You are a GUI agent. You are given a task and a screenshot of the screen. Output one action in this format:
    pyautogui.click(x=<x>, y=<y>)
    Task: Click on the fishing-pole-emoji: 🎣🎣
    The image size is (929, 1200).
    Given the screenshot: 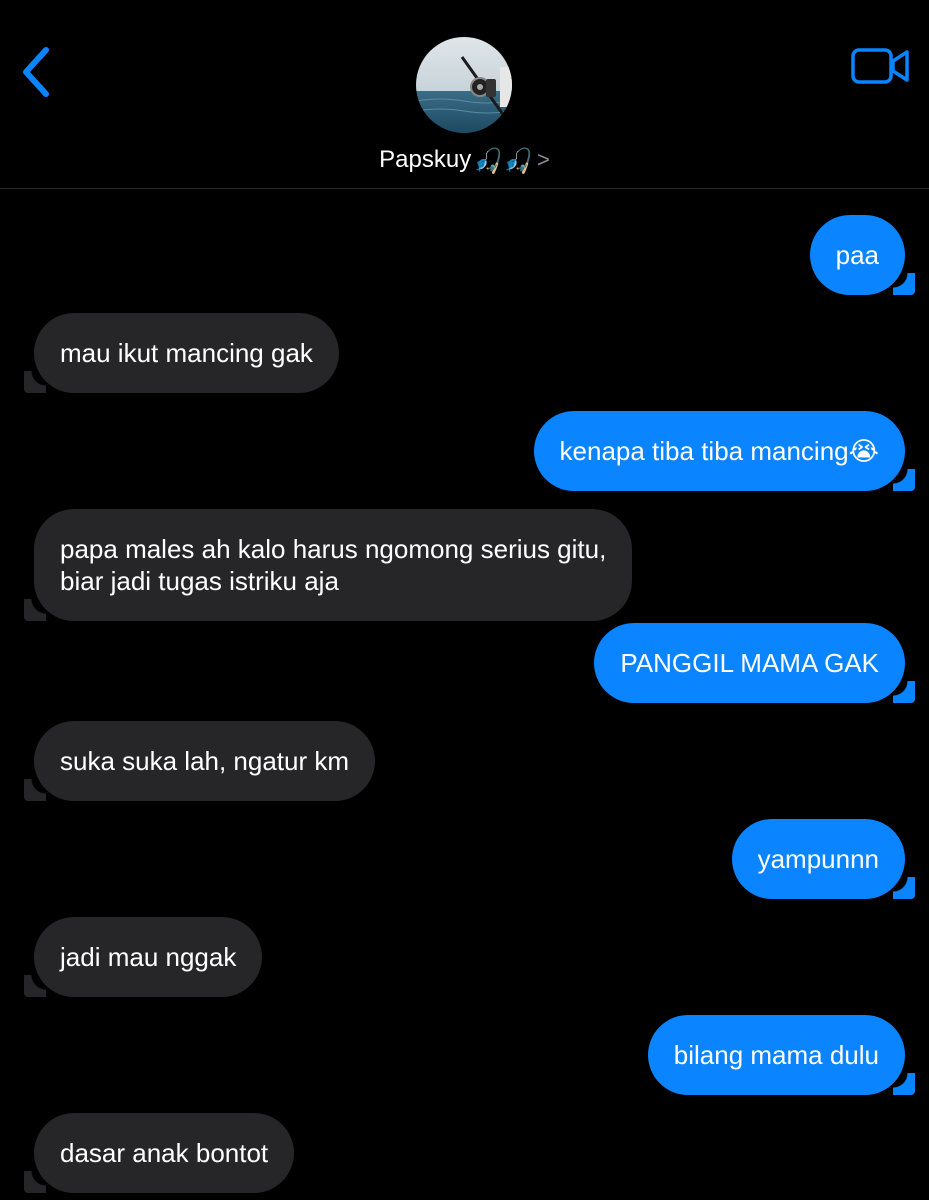 What is the action you would take?
    pyautogui.click(x=503, y=161)
    